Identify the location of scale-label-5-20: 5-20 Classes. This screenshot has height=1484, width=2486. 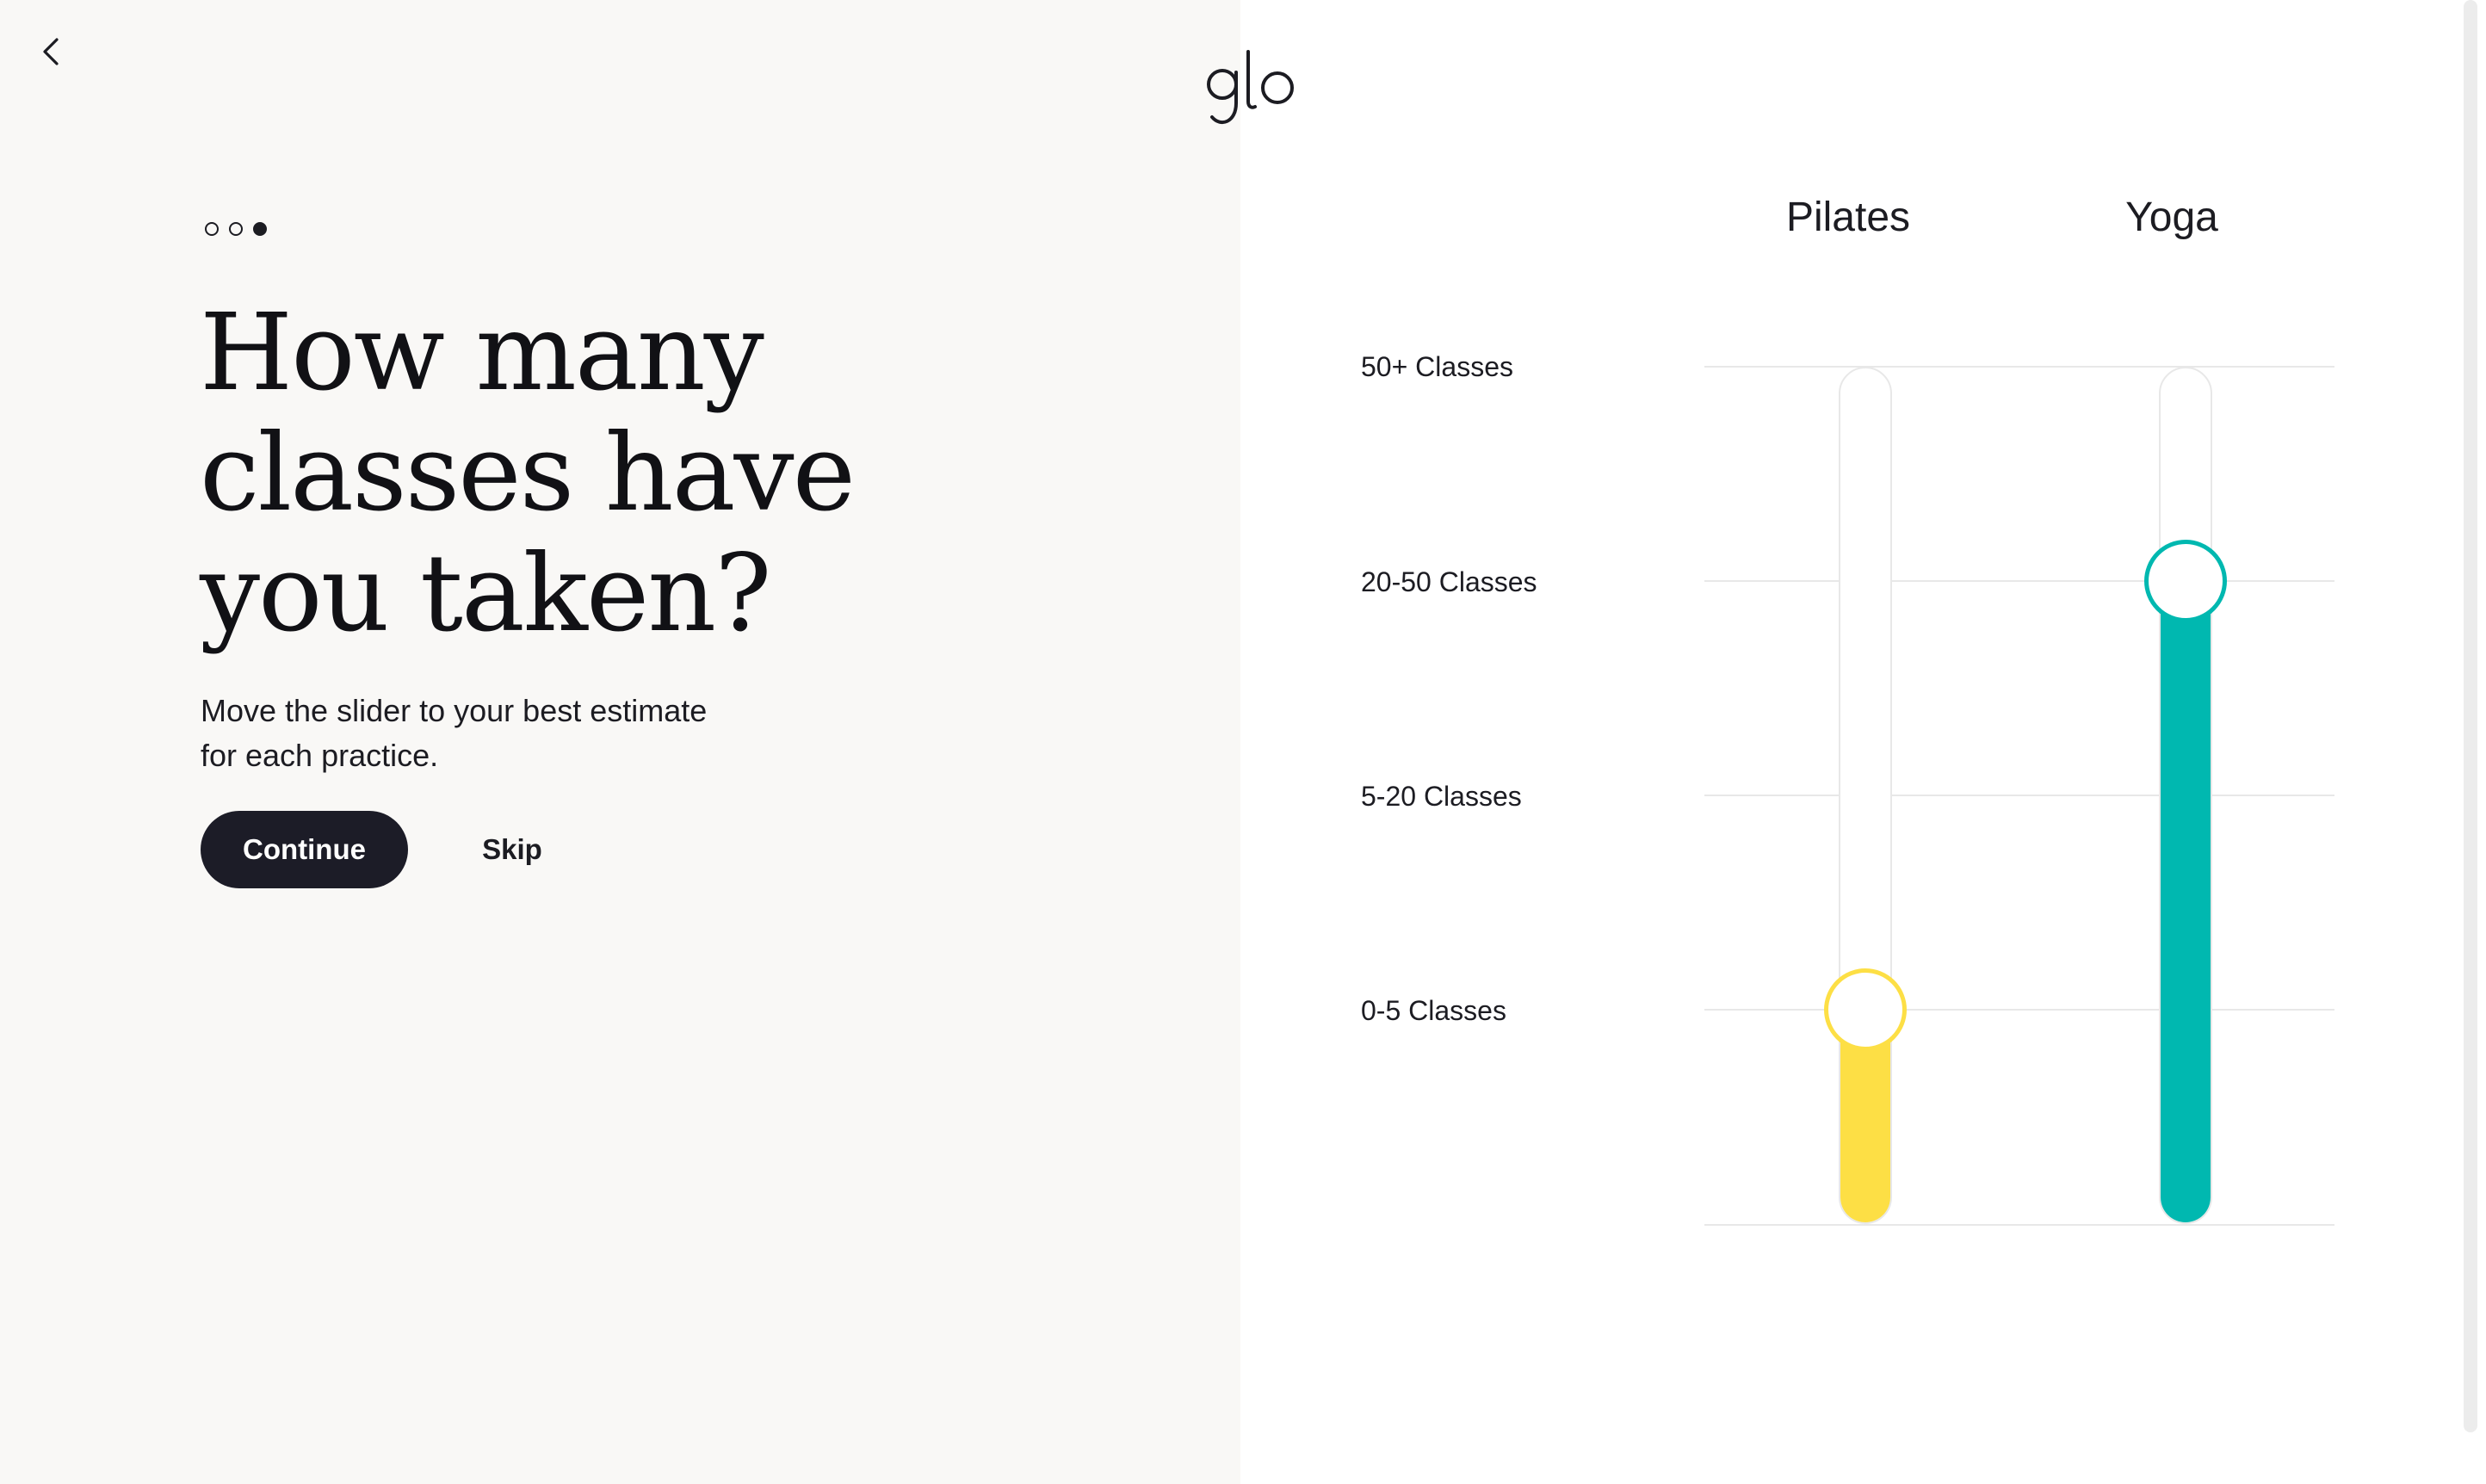
(1441, 796).